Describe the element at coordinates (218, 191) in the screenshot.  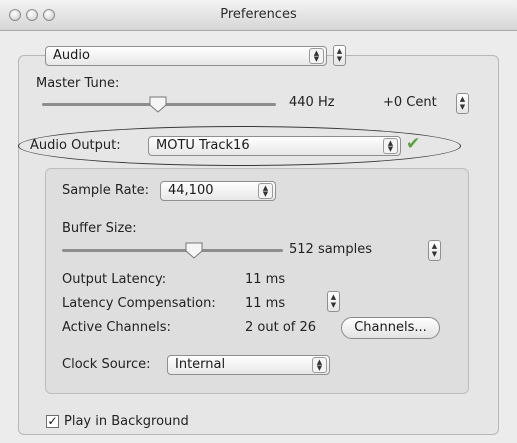
I see `sample-rate-popup: 44,100 ▲ ▼` at that location.